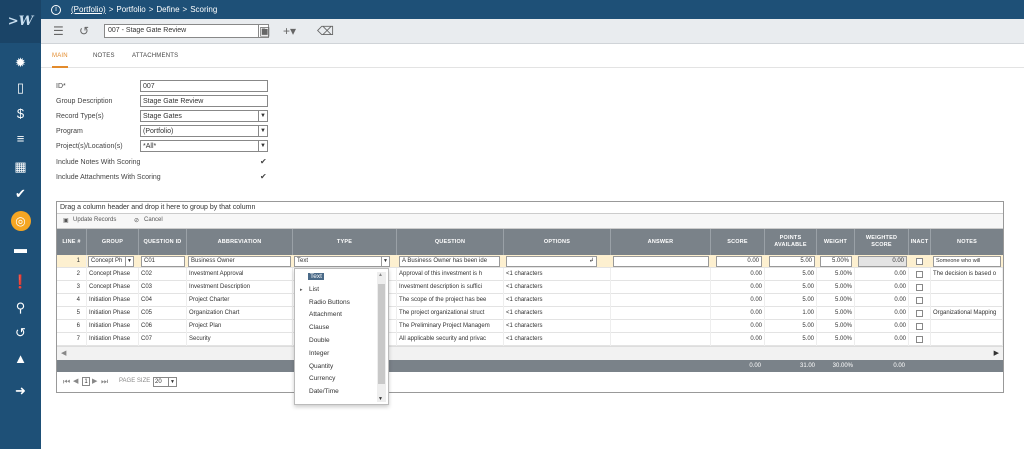 This screenshot has height=449, width=1024. Describe the element at coordinates (94, 381) in the screenshot. I see `next-page-icon: ▶` at that location.